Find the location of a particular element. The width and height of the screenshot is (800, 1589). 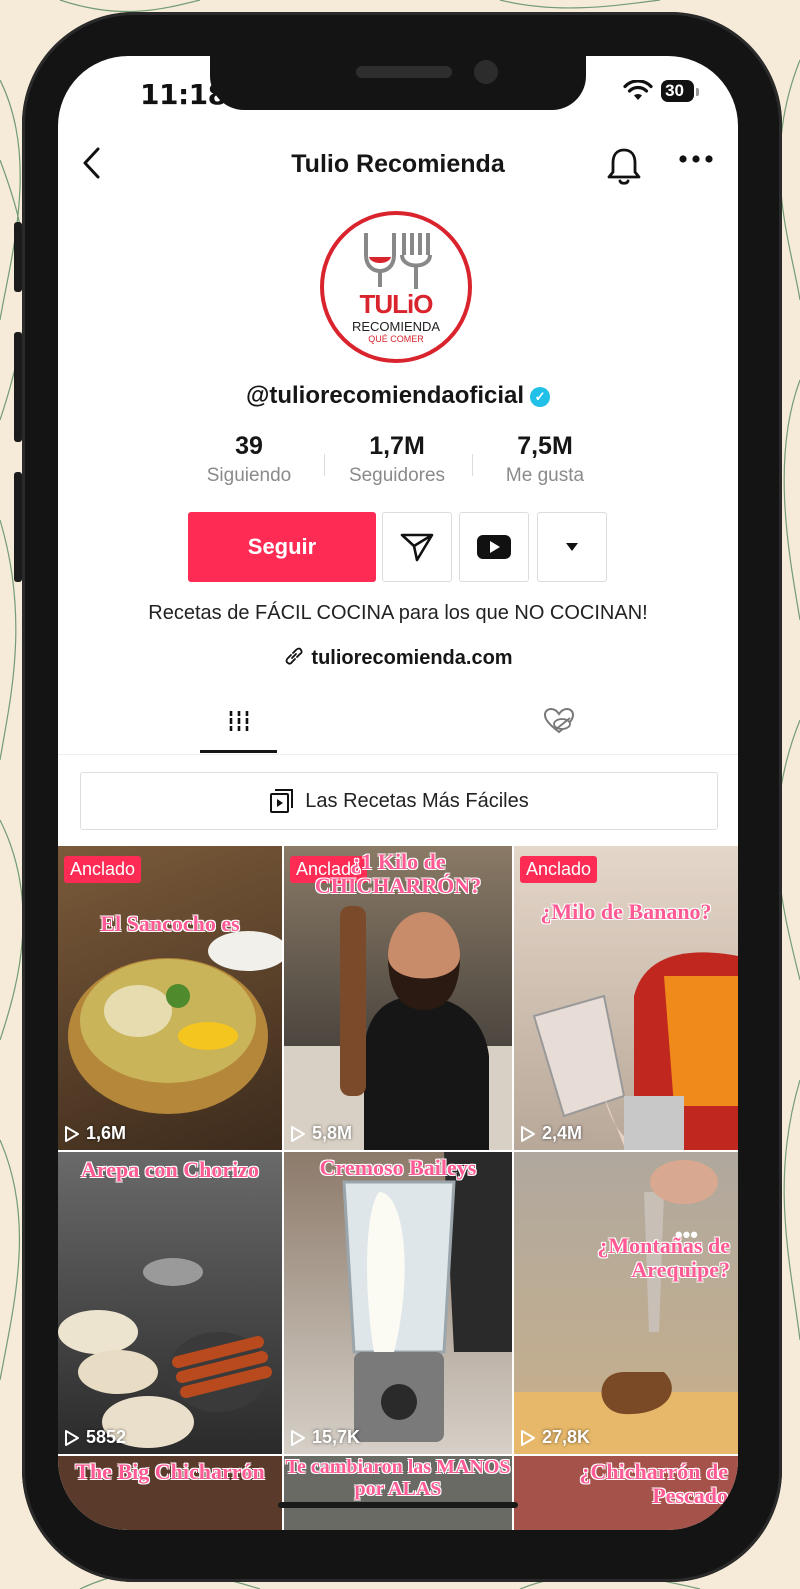

video-tile: Anclado ¿Milo de Banano? 2,4M is located at coordinates (626, 998).